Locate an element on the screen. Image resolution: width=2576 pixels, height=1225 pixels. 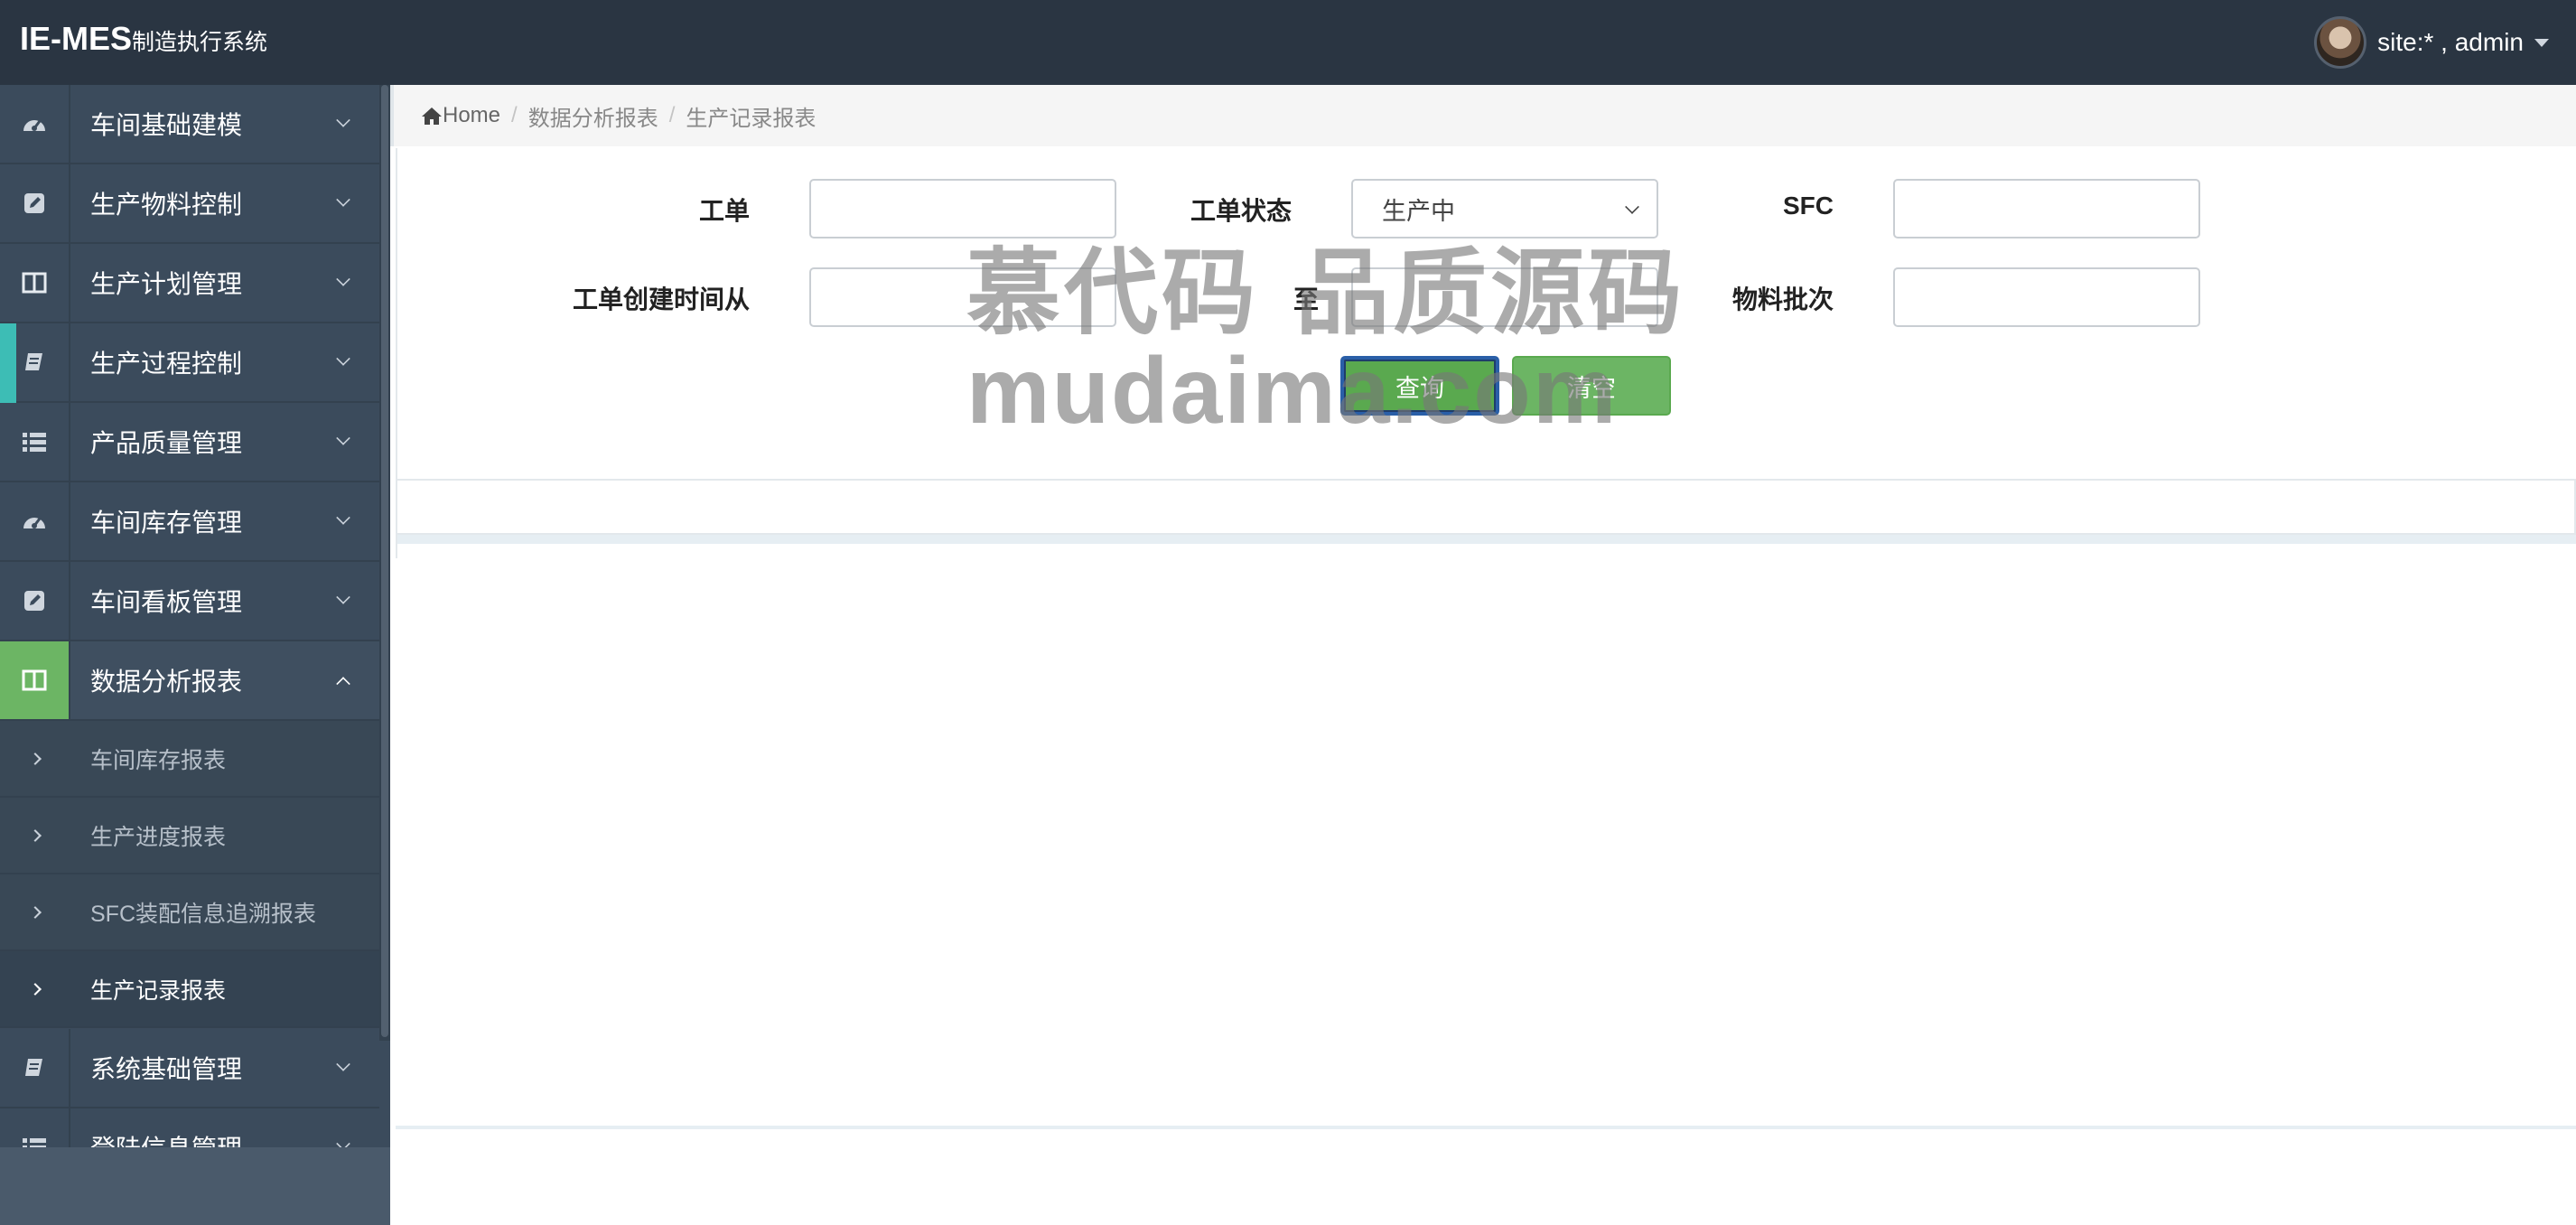
brand-sub: 制造执行系统 is located at coordinates (200, 42).